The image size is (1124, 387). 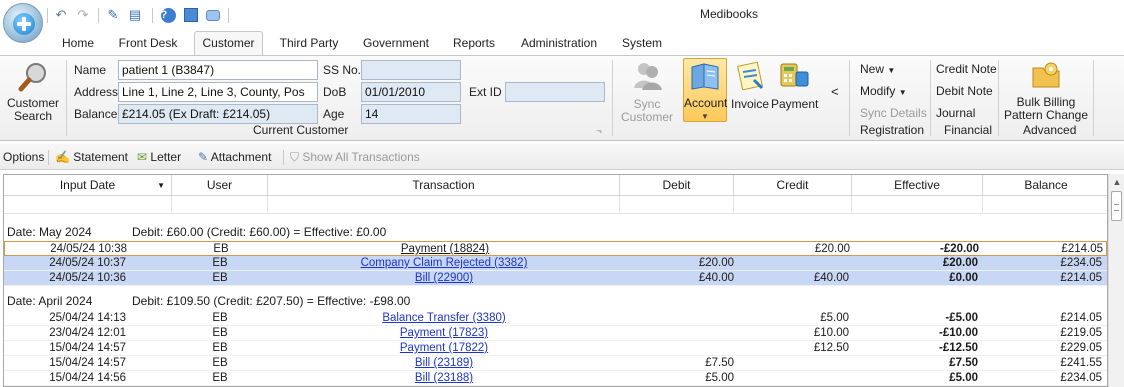 I want to click on name-field: patient 1 (B3847), so click(x=218, y=70).